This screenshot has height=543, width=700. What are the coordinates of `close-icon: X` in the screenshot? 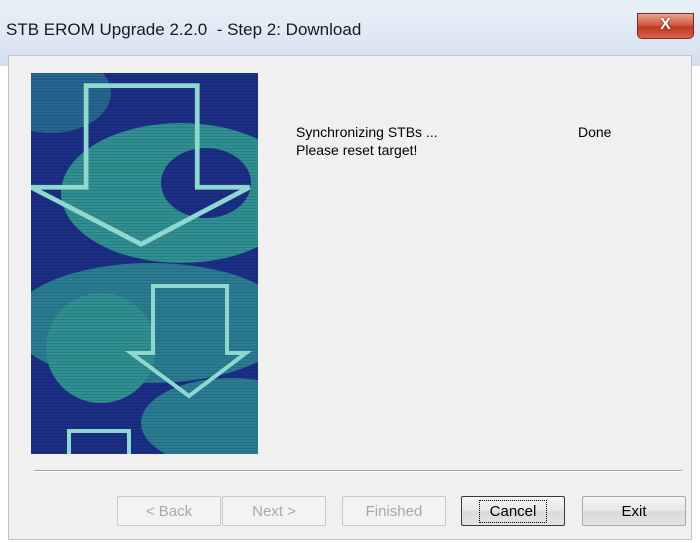 It's located at (665, 24).